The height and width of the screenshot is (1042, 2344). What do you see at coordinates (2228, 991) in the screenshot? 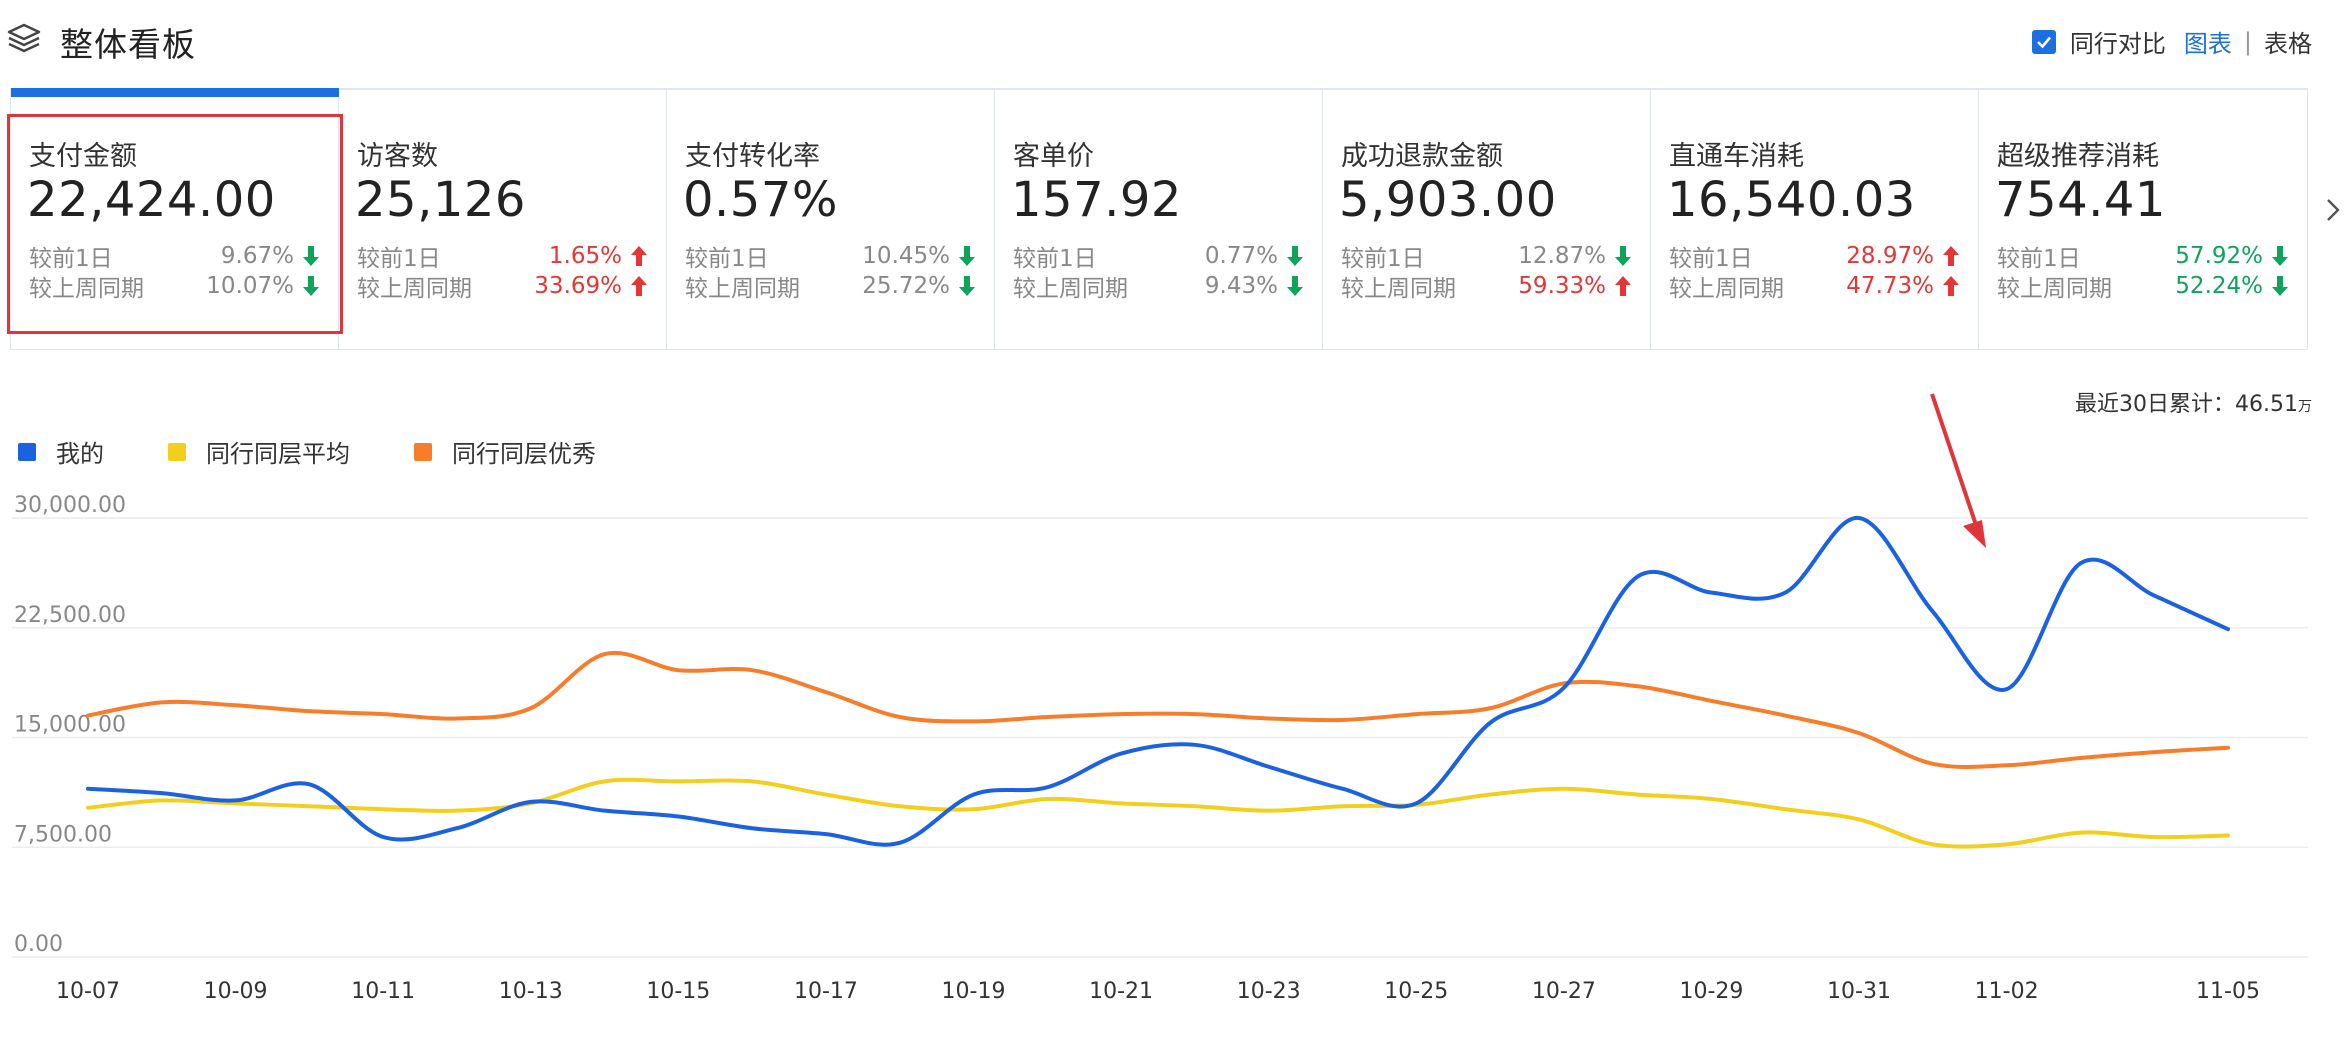
I see `x-tick-label: 11-05` at bounding box center [2228, 991].